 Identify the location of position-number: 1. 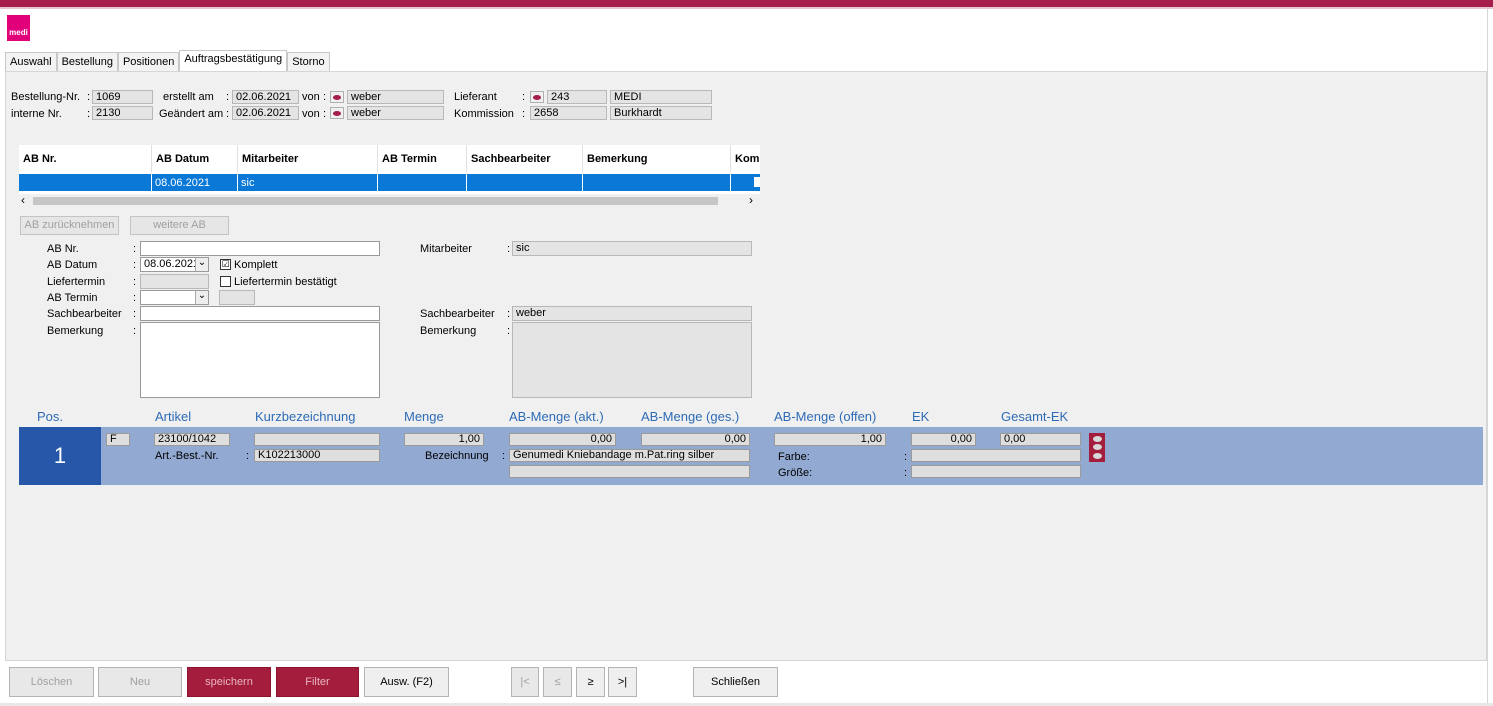
(60, 456).